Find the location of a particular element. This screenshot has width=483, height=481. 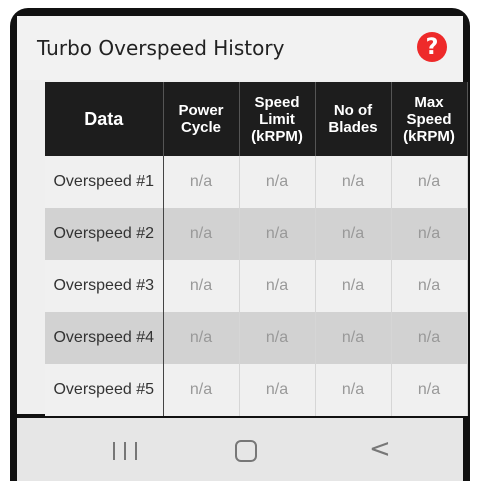

row-label: Overspeed #1 is located at coordinates (104, 182).